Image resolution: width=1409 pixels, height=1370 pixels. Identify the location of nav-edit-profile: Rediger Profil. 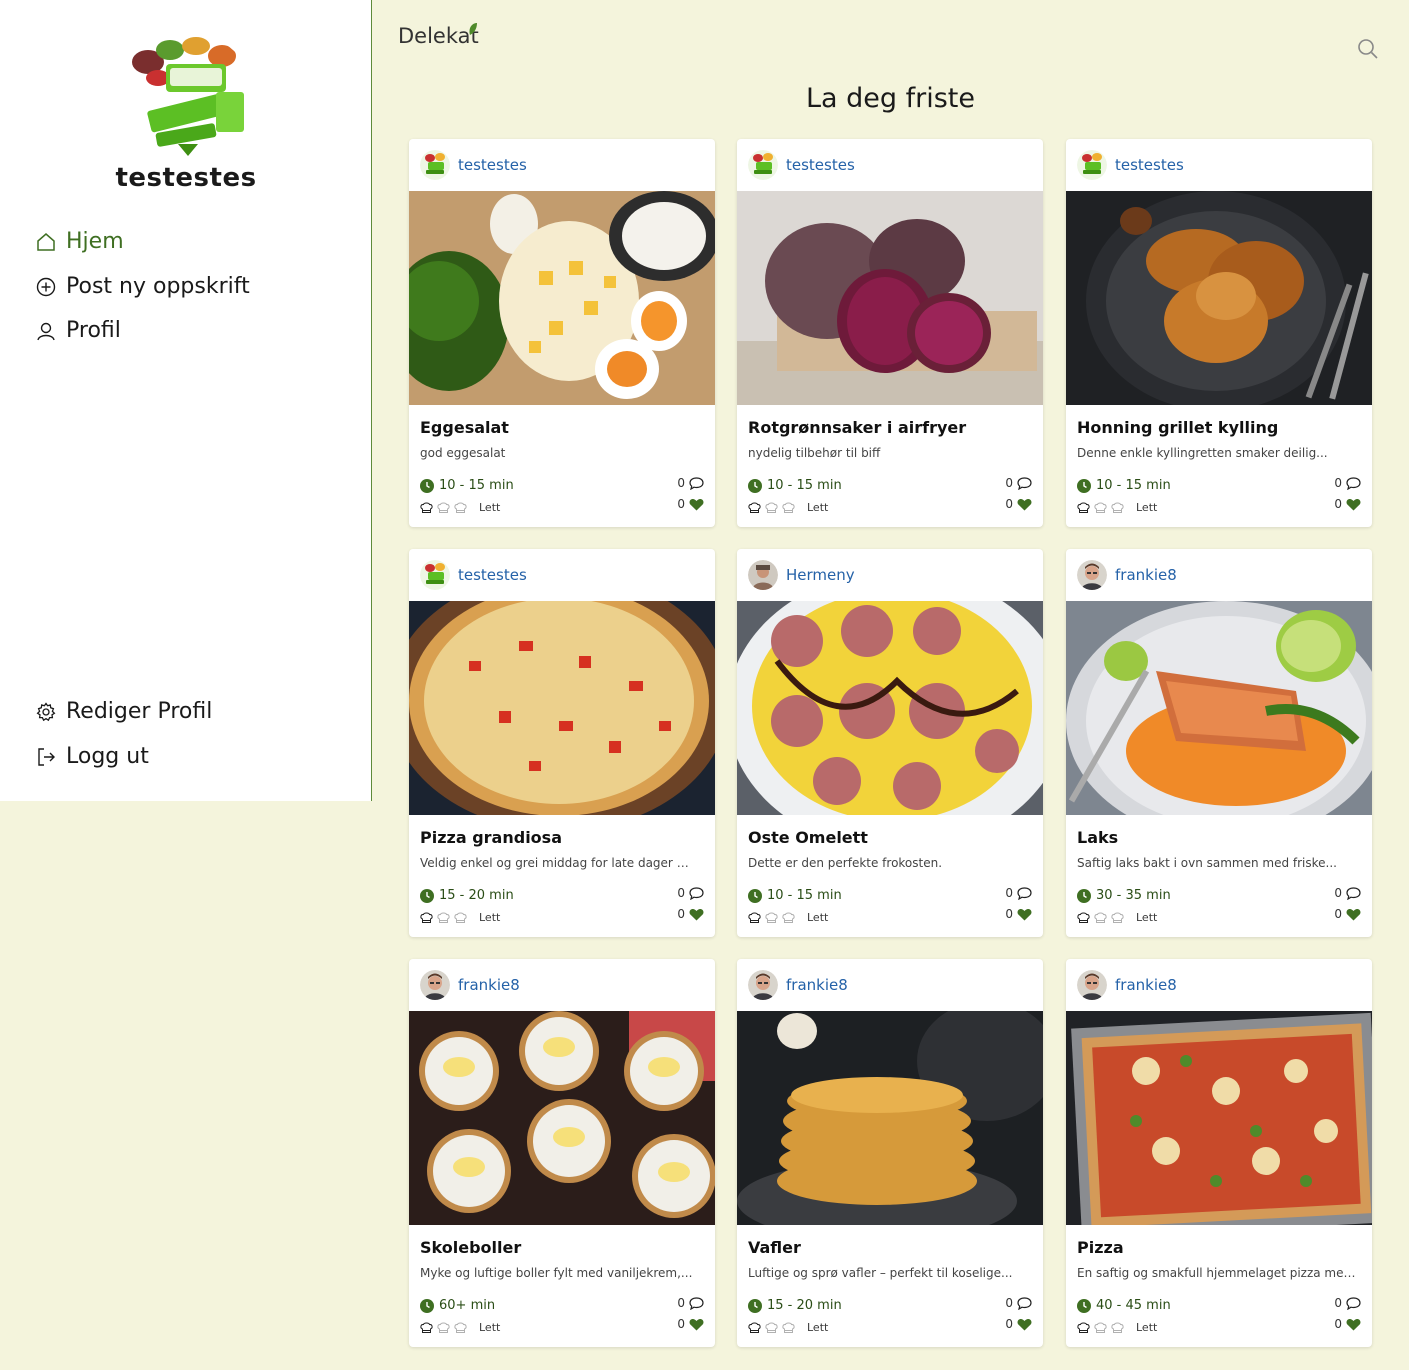
(124, 711).